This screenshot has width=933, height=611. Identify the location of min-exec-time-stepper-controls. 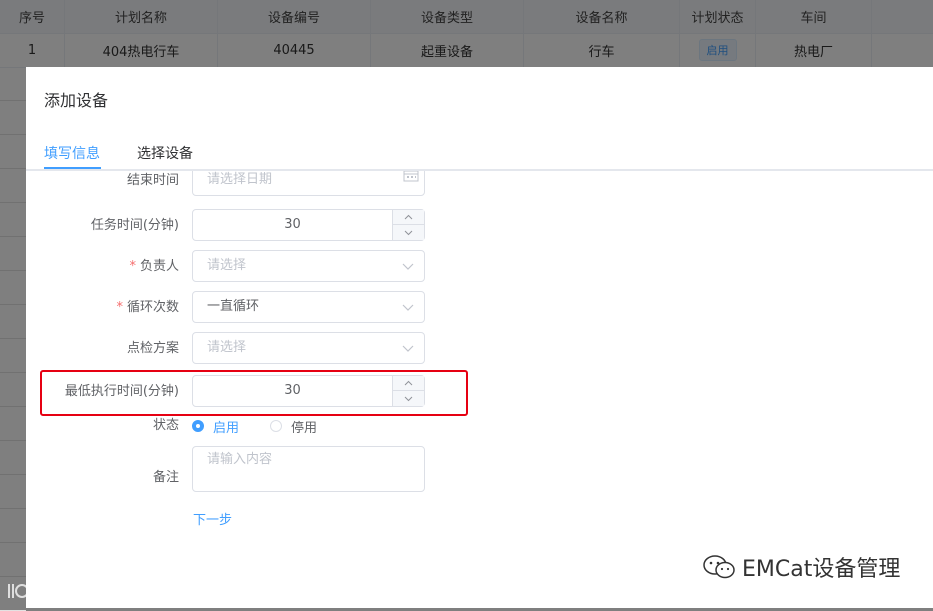
(408, 391).